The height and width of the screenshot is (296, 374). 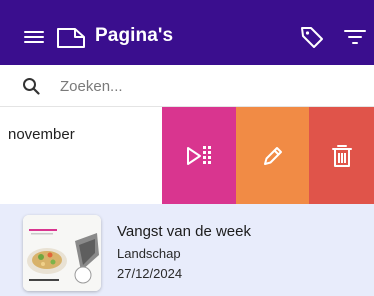 I want to click on search-input, so click(x=210, y=86).